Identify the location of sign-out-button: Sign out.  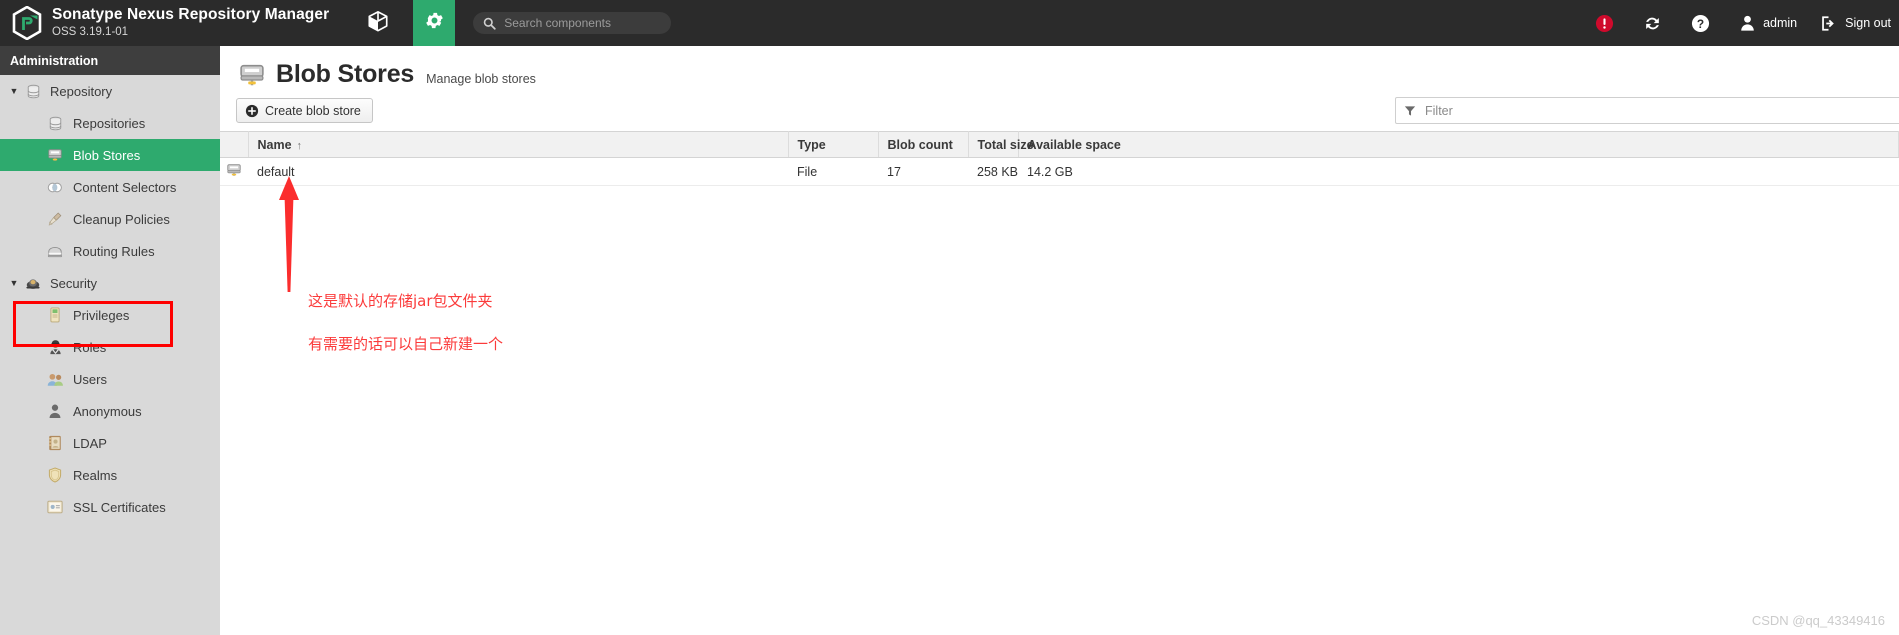
(1855, 23).